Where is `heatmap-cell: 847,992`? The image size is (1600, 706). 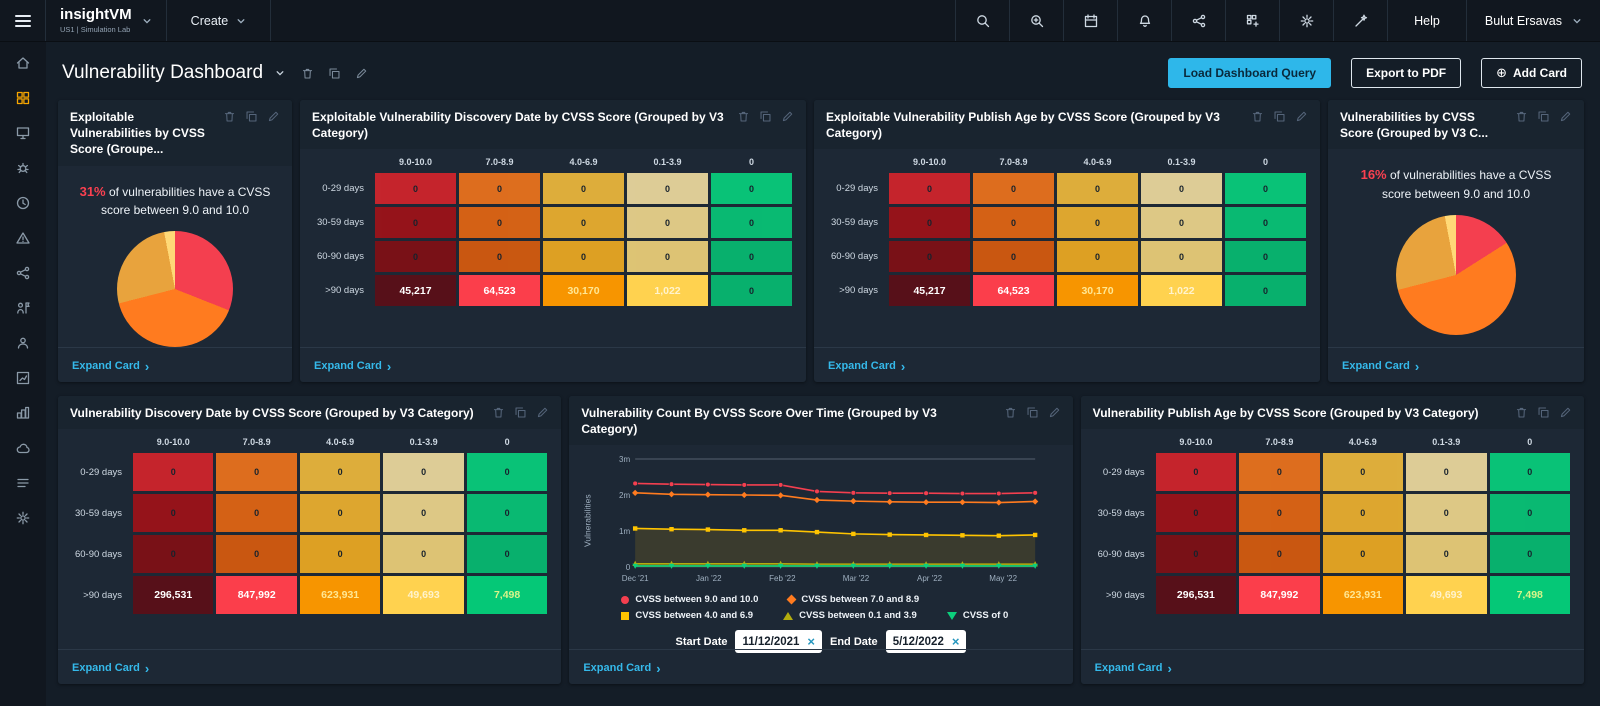
heatmap-cell: 847,992 is located at coordinates (1279, 595).